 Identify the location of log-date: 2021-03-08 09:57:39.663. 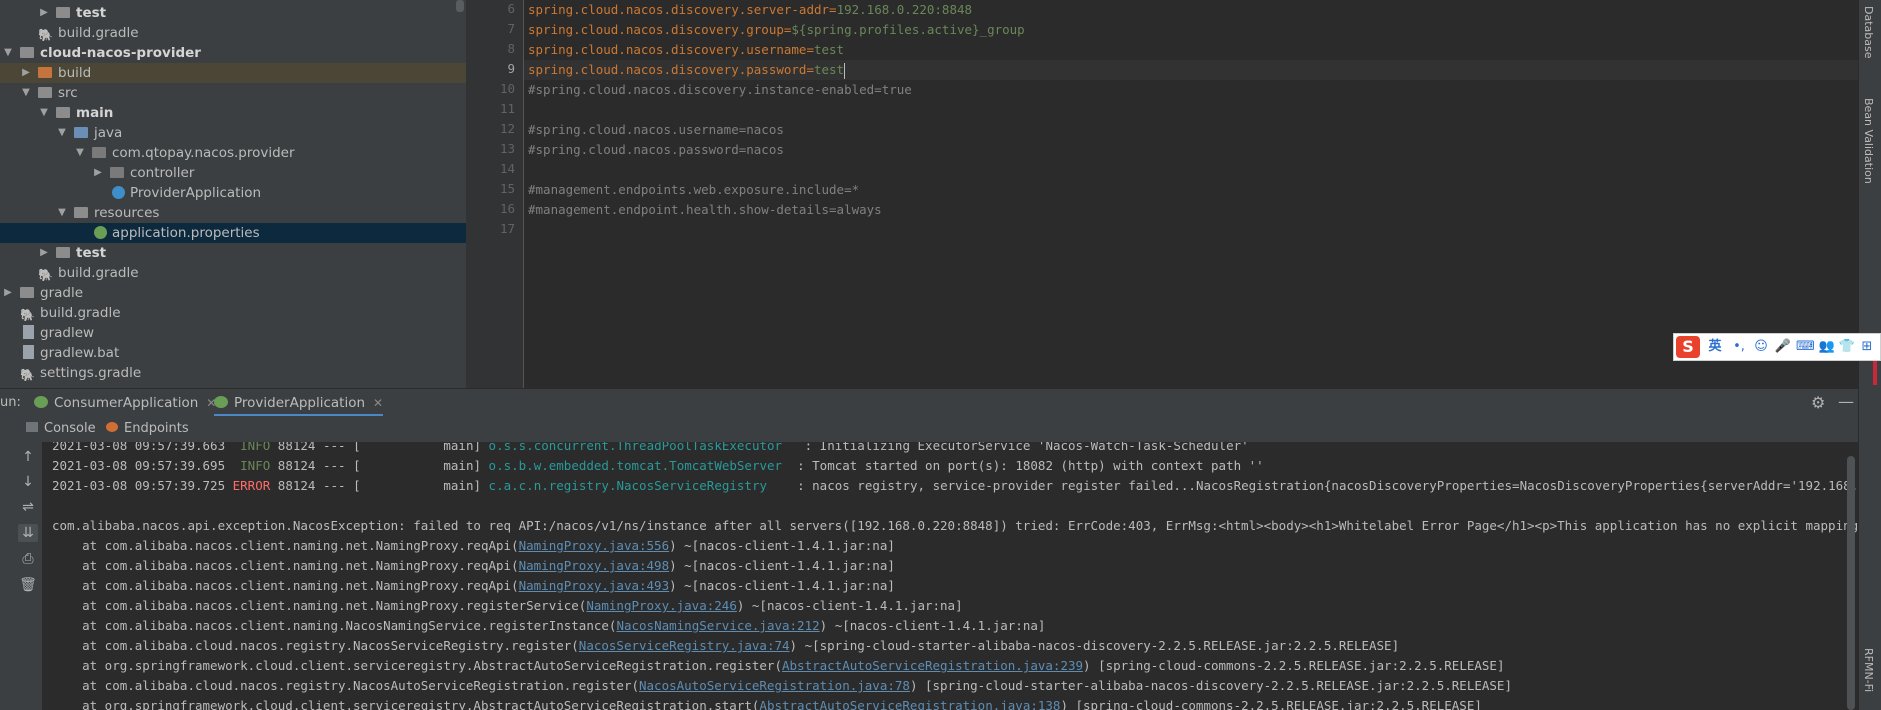
(139, 447).